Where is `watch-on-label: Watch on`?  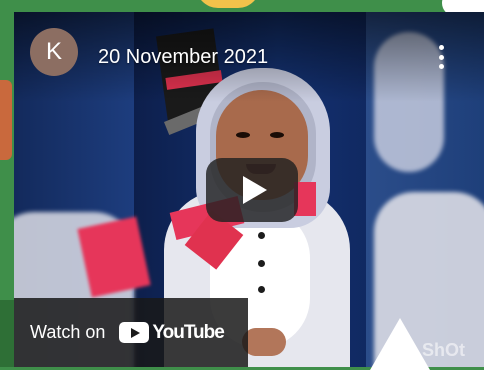
watch-on-label: Watch on is located at coordinates (68, 332).